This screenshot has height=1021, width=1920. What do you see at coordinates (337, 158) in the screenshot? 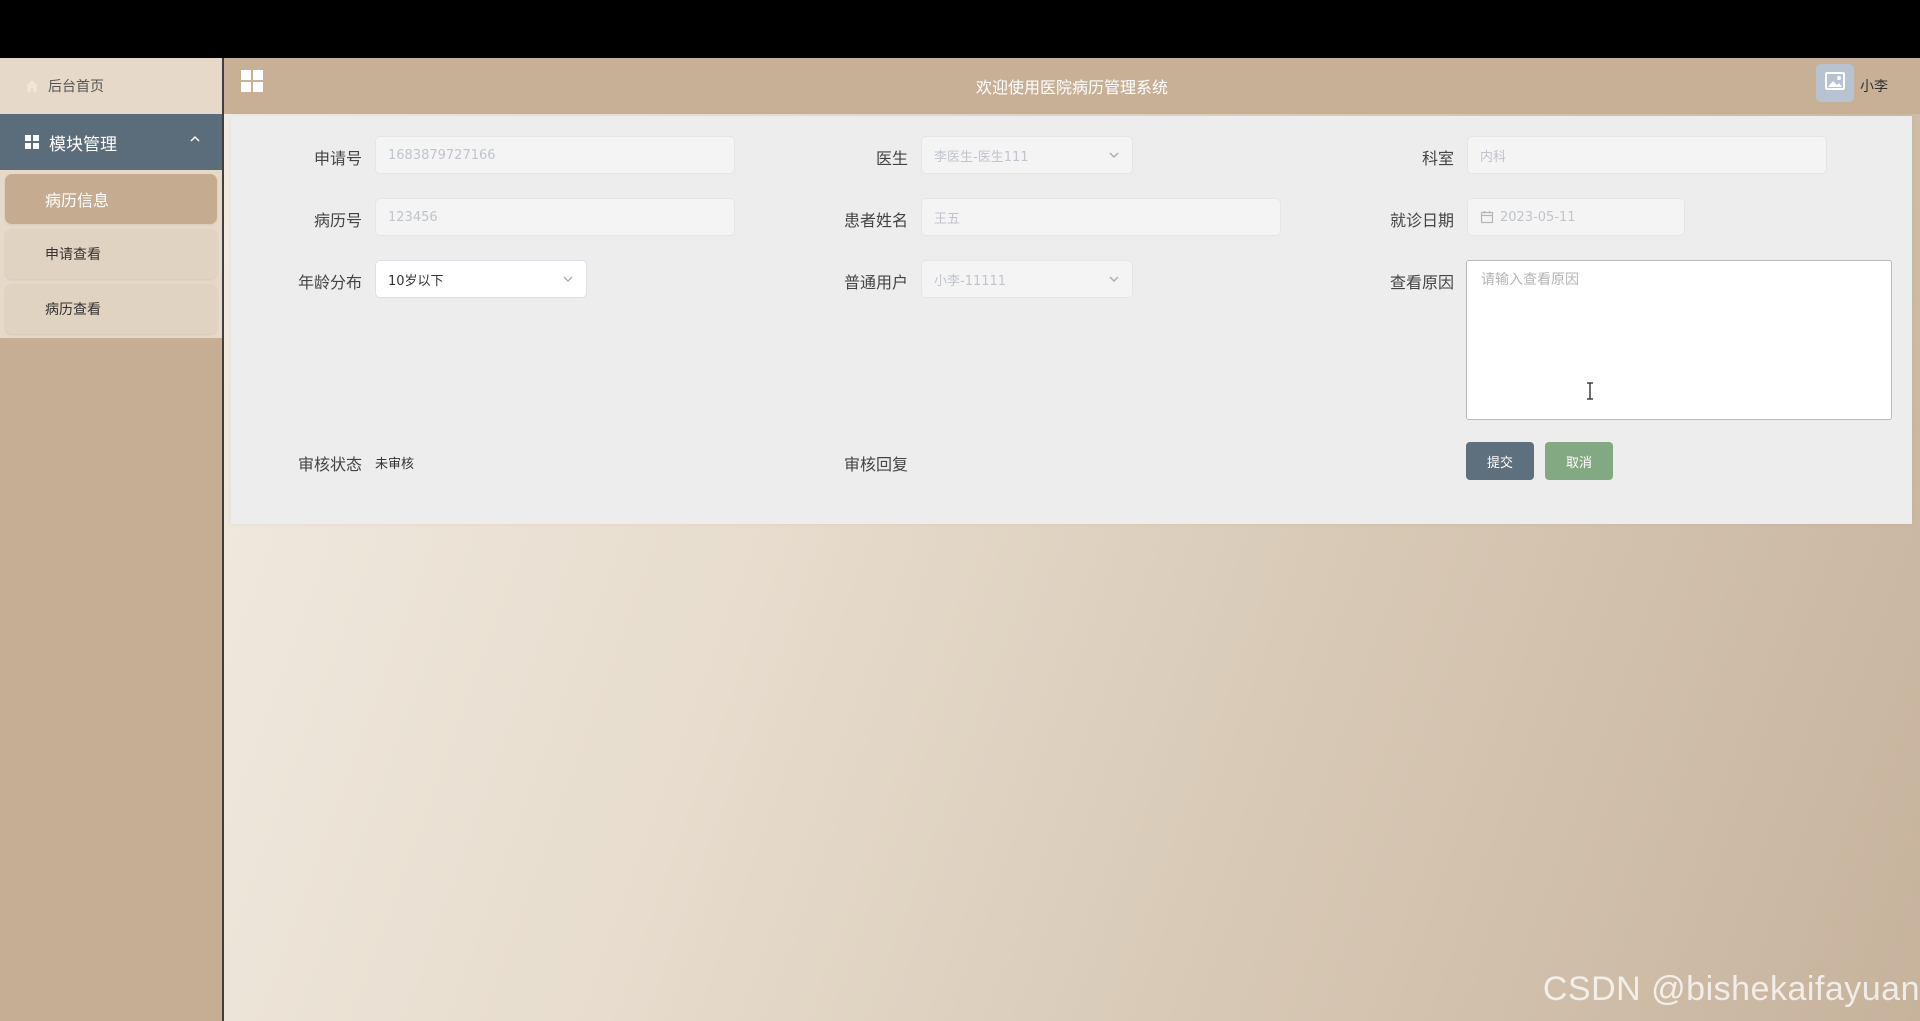
I see `application-no-label: 申请号` at bounding box center [337, 158].